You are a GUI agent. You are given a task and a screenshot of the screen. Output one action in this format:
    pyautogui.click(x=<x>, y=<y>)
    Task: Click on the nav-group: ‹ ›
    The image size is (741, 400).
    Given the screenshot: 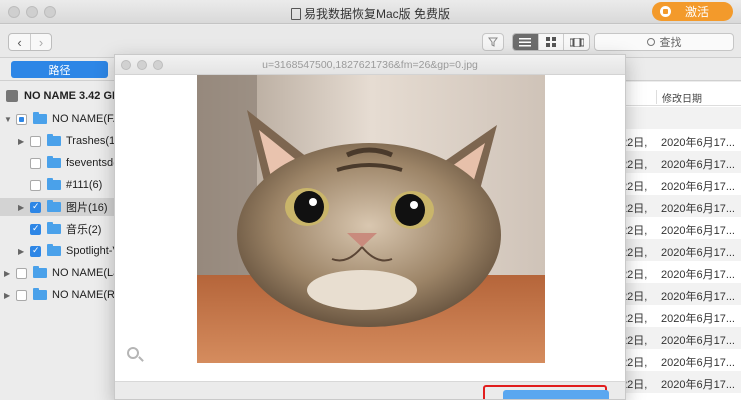 What is the action you would take?
    pyautogui.click(x=30, y=42)
    